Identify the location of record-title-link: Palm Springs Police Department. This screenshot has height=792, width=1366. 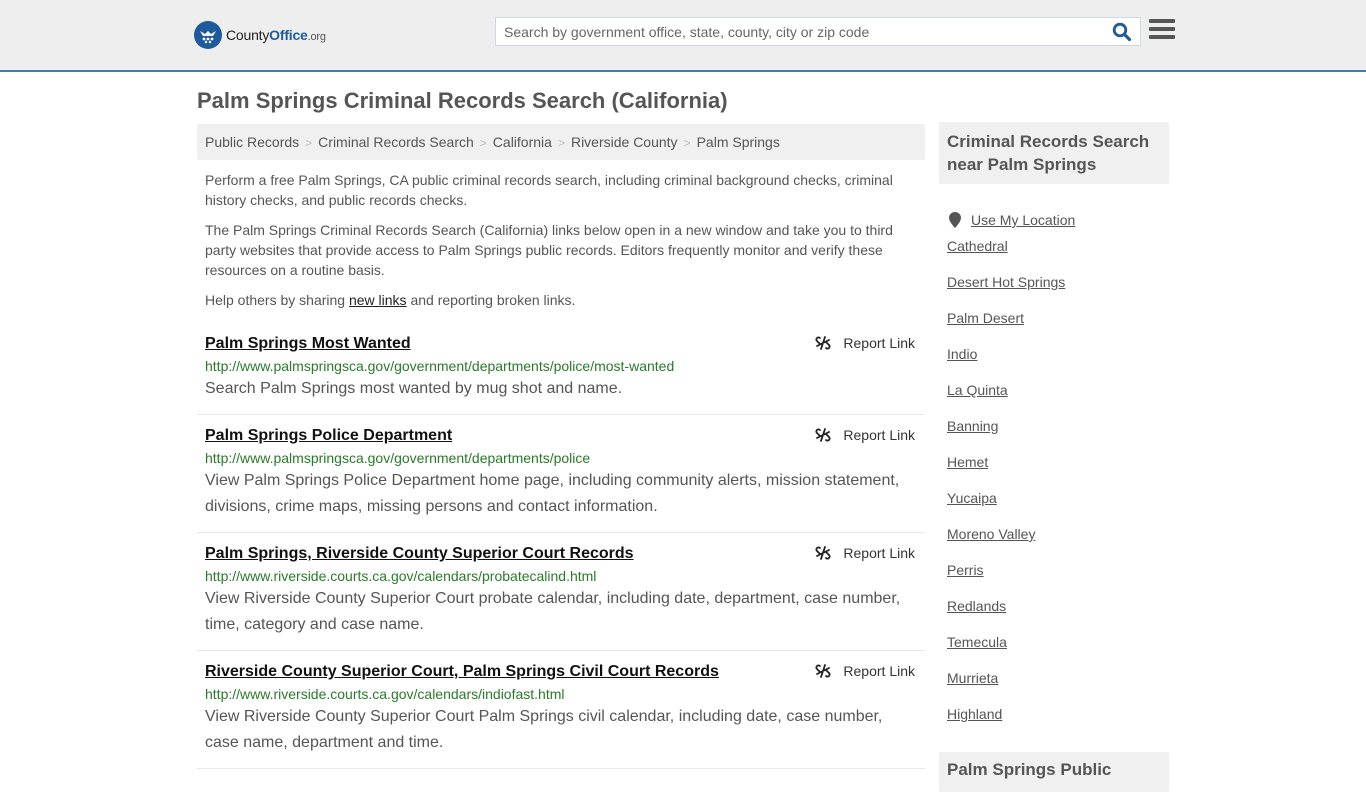
(328, 436).